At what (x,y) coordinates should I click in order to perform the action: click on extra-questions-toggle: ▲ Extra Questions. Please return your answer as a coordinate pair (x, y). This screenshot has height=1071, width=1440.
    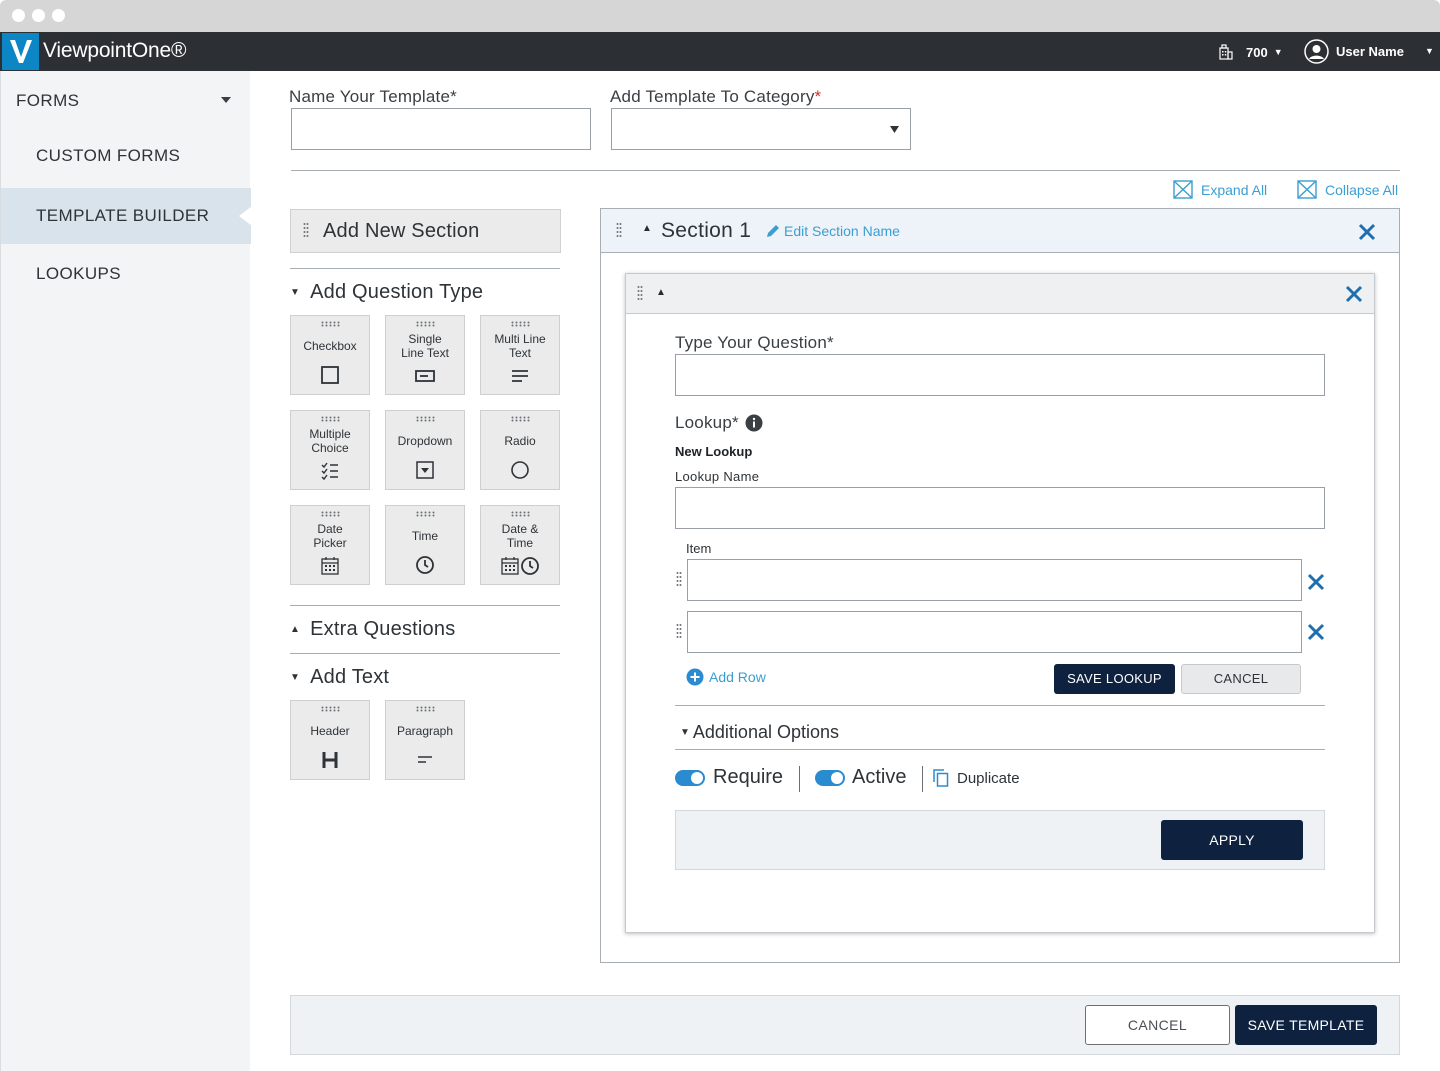
    Looking at the image, I should click on (372, 629).